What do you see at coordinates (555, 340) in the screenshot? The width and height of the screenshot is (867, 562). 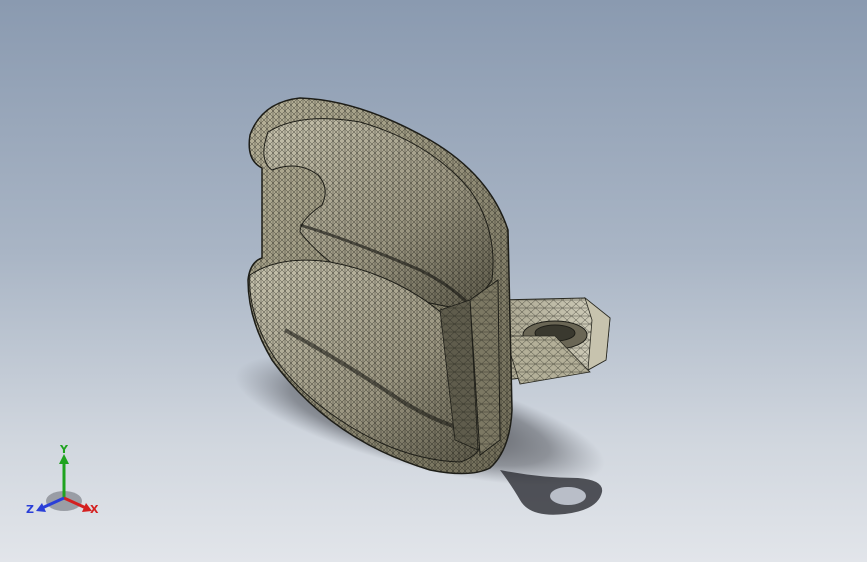 I see `side-bracket` at bounding box center [555, 340].